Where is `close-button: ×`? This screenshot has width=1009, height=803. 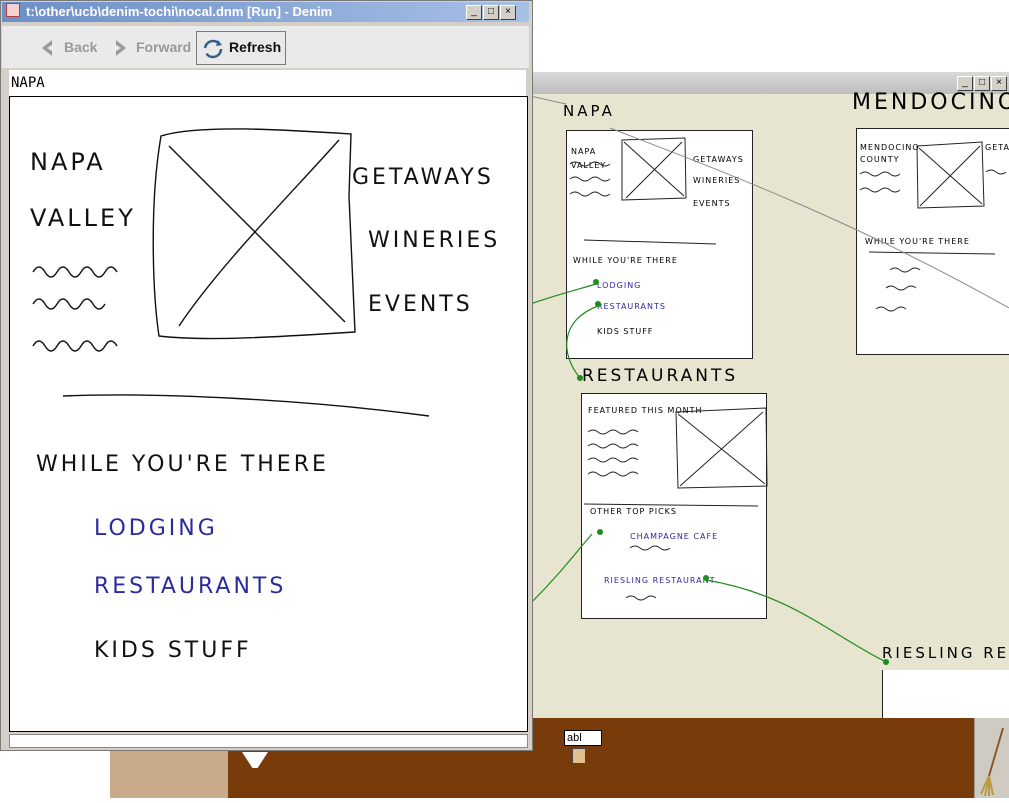 close-button: × is located at coordinates (999, 83).